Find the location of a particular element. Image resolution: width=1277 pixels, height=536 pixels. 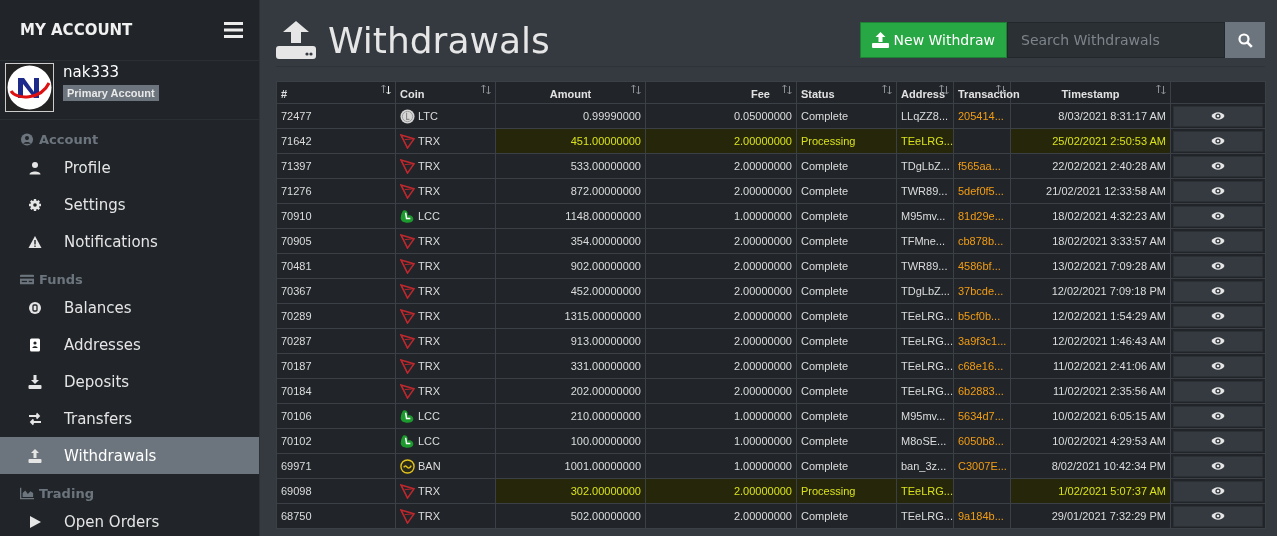

sidebar-item: Addresses is located at coordinates (129, 344).